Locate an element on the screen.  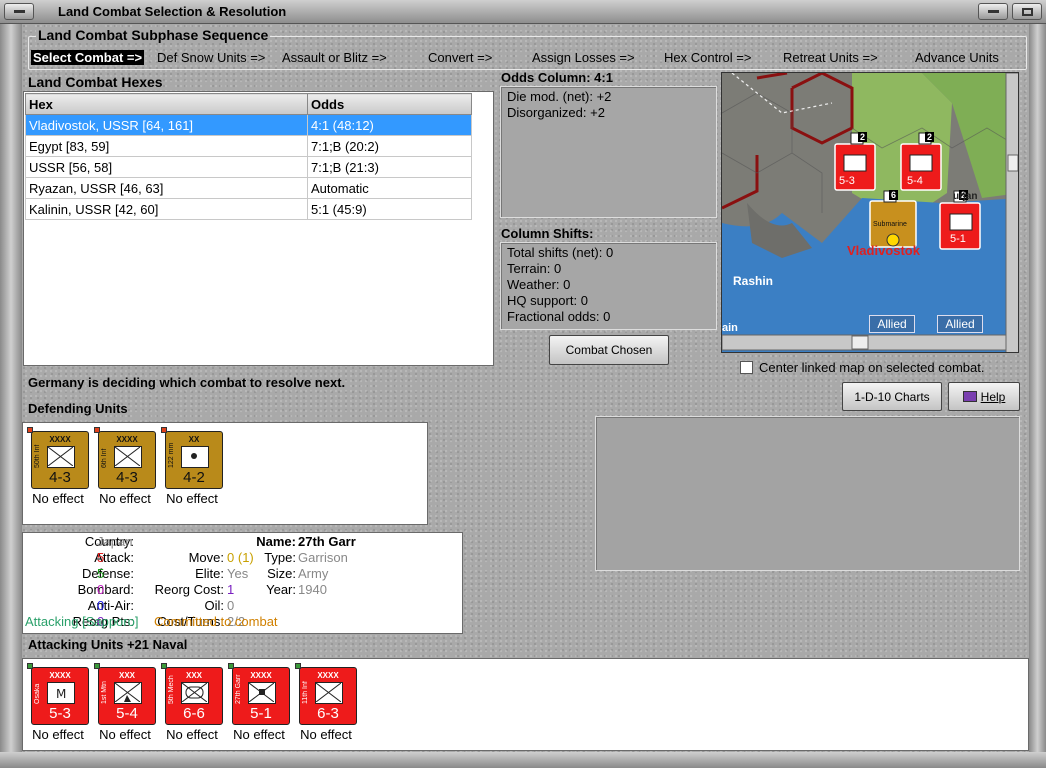
oil-value: 0 is located at coordinates (231, 605).